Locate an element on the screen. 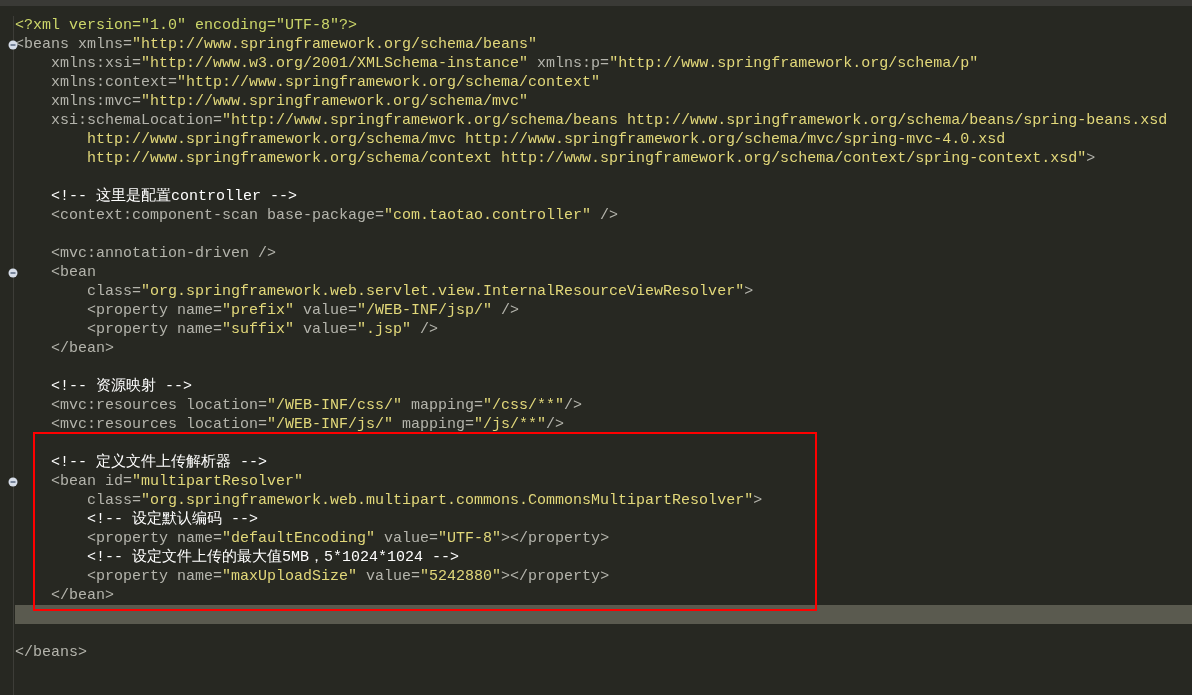 The image size is (1192, 695). code-line: class="org.springframework.web.servlet.view.InternalResourceViewResolver"> is located at coordinates (420, 291).